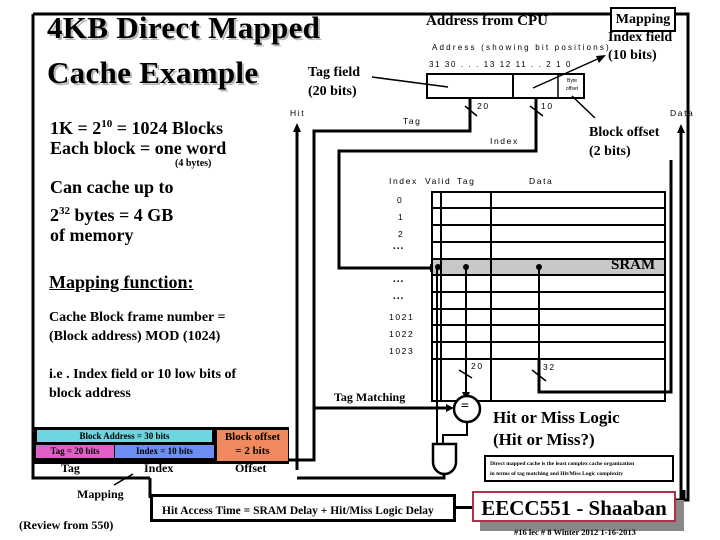 Image resolution: width=720 pixels, height=540 pixels. I want to click on data-width-label: 32, so click(549, 367).